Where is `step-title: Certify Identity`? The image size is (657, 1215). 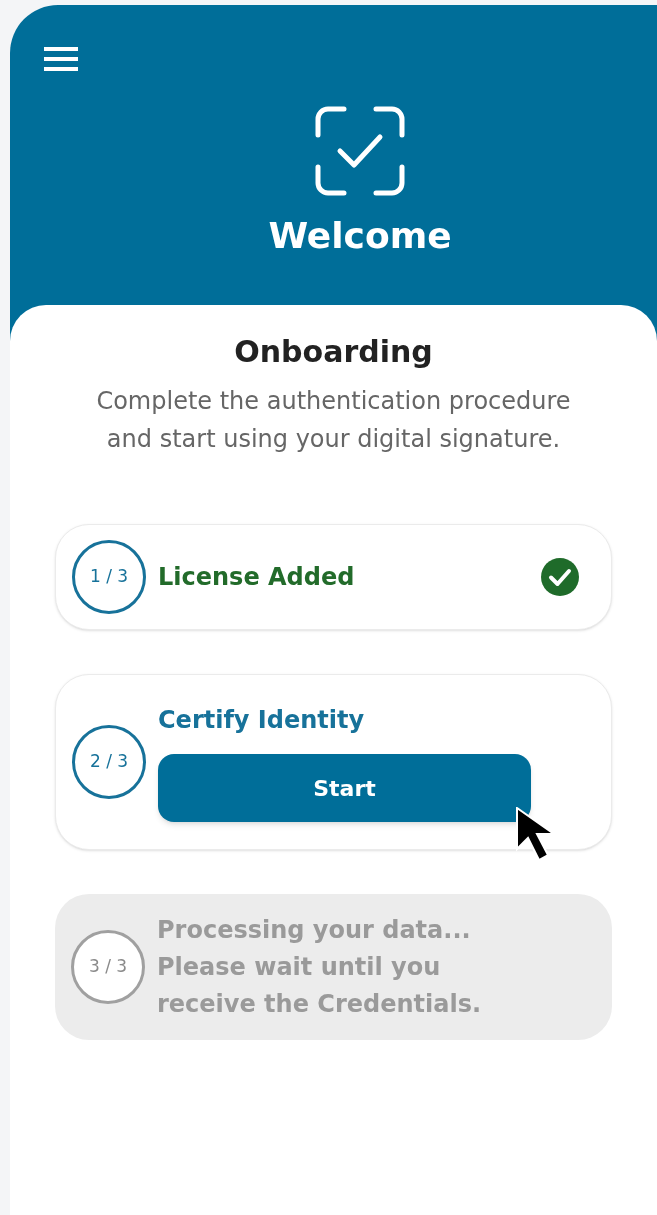
step-title: Certify Identity is located at coordinates (262, 720).